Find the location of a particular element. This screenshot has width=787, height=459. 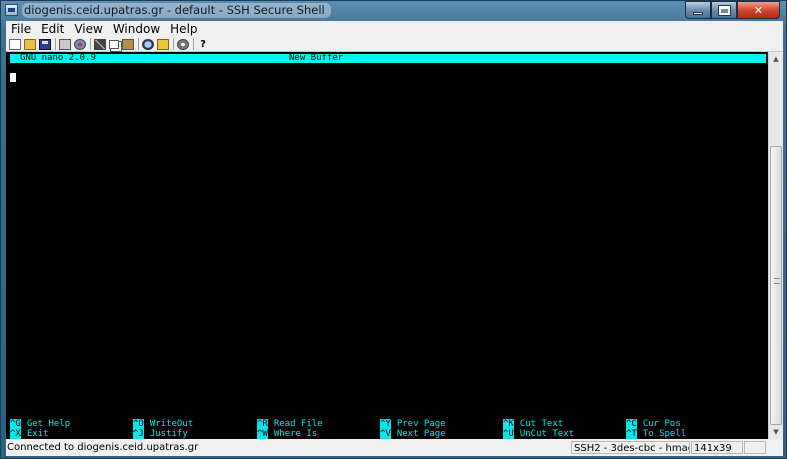

menu-help: Help is located at coordinates (183, 29).